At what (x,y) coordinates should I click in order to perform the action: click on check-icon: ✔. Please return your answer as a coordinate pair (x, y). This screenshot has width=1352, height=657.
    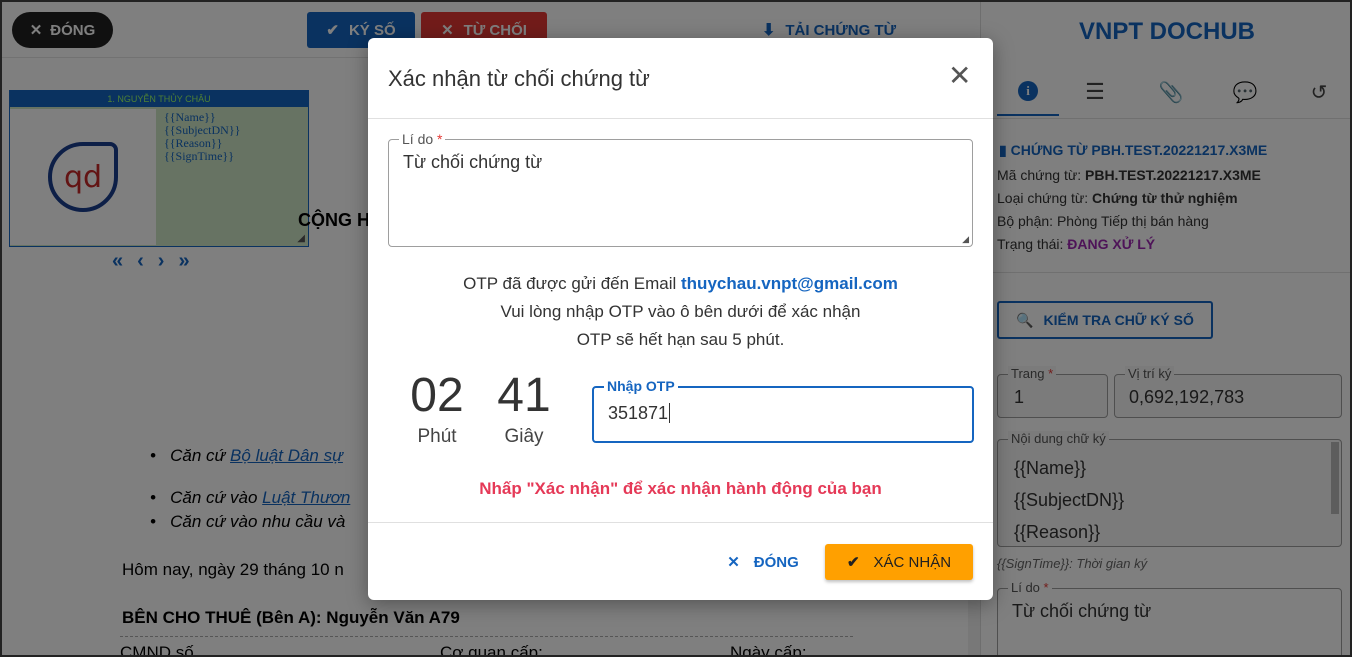
    Looking at the image, I should click on (853, 562).